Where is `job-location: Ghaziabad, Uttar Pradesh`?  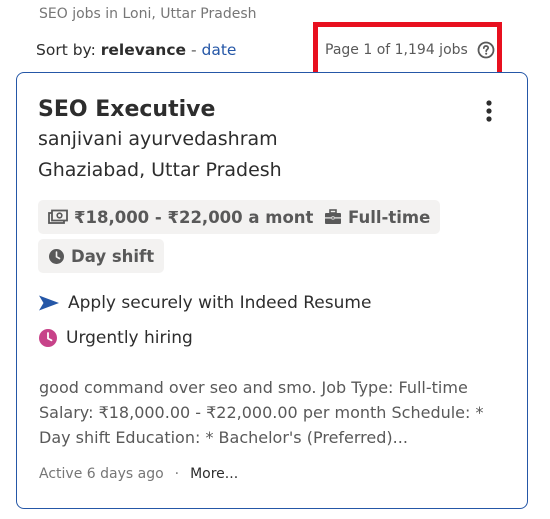
job-location: Ghaziabad, Uttar Pradesh is located at coordinates (160, 170).